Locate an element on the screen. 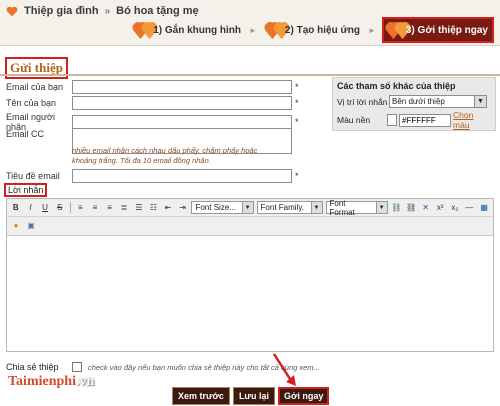  image-icon: ▣ is located at coordinates (31, 225).